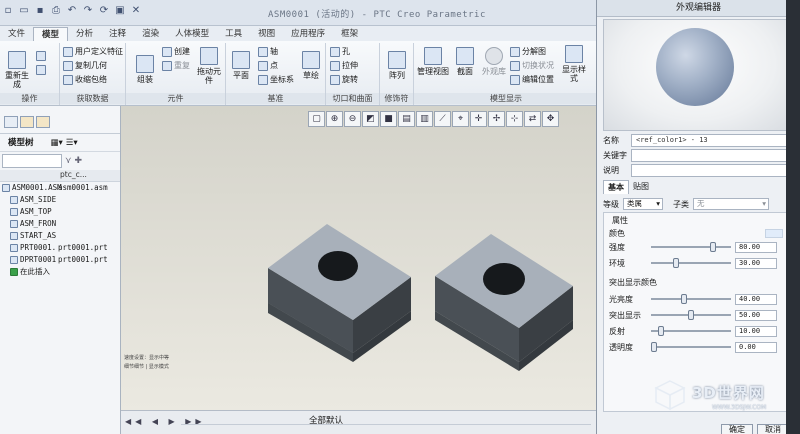 The width and height of the screenshot is (800, 434). I want to click on manage-views-button: 管理视图, so click(433, 61).